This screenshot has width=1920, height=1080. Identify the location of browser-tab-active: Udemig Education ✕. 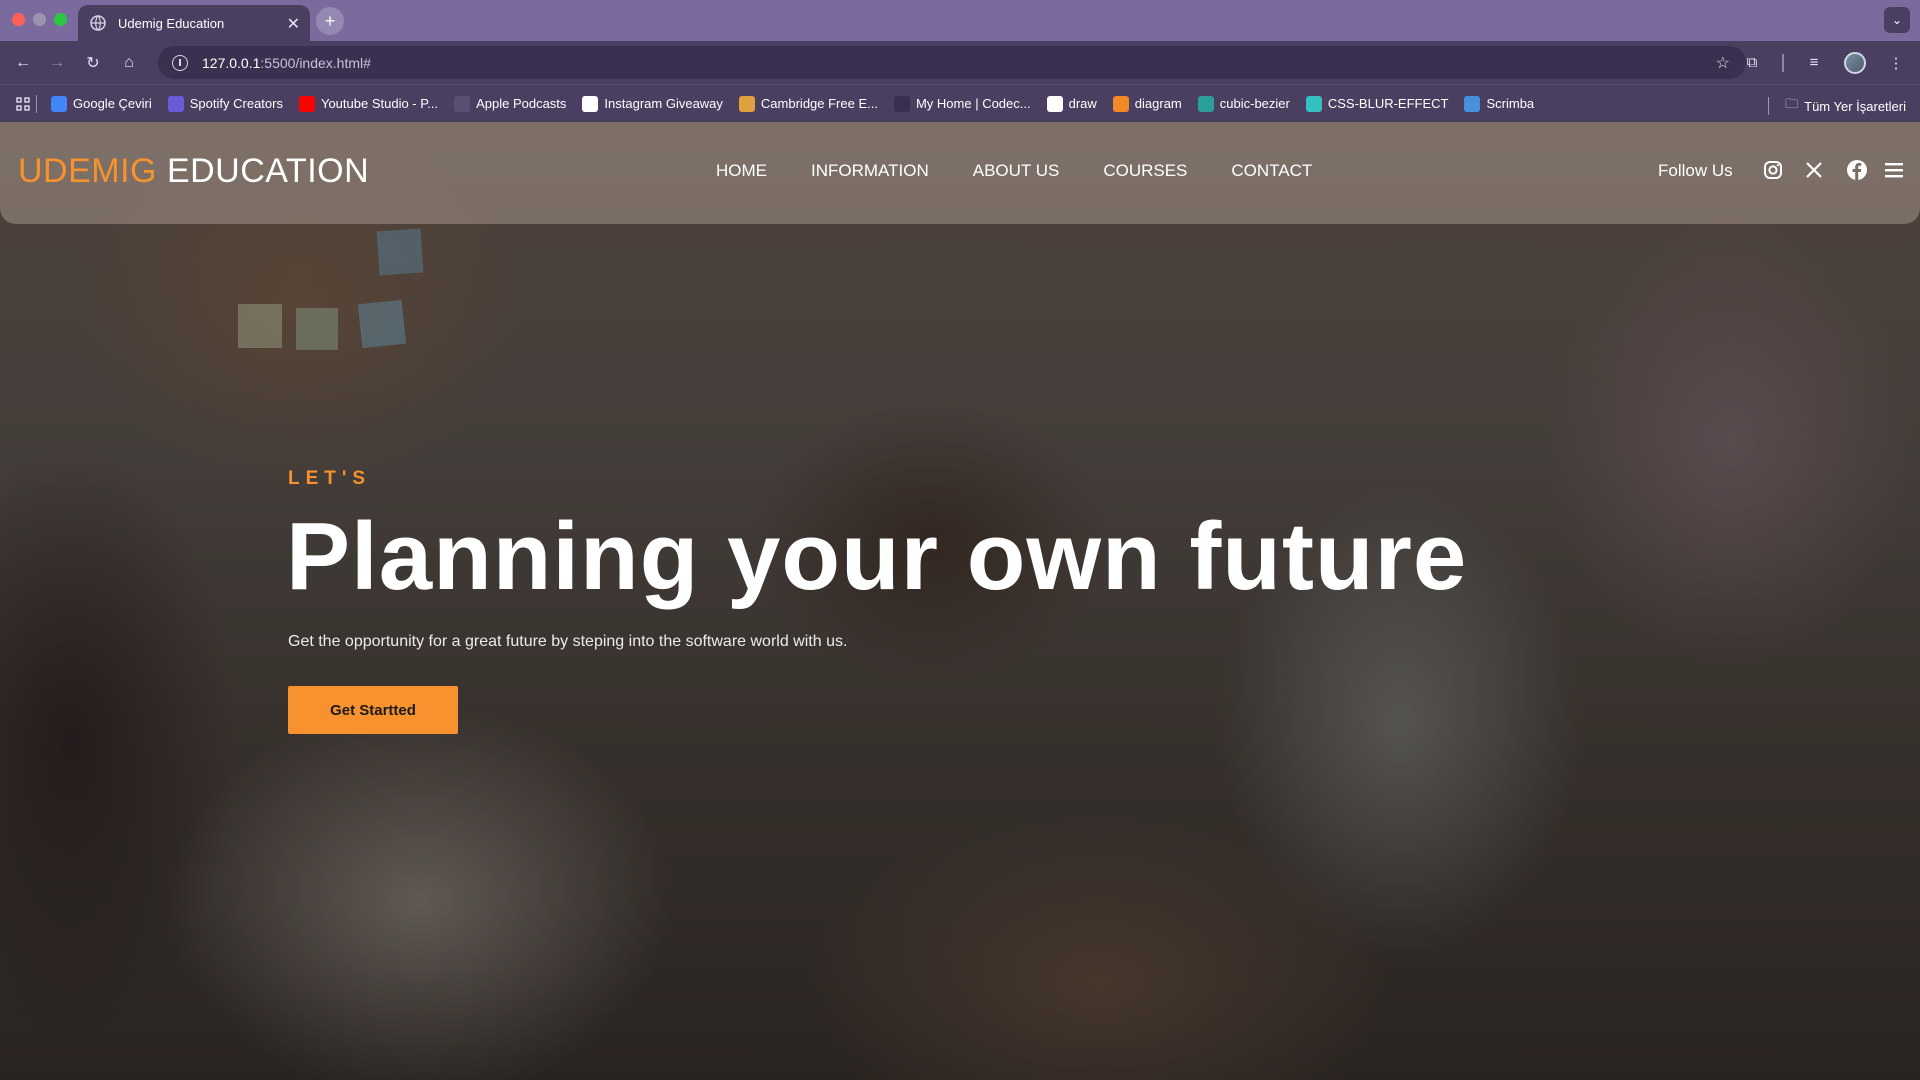
(194, 23).